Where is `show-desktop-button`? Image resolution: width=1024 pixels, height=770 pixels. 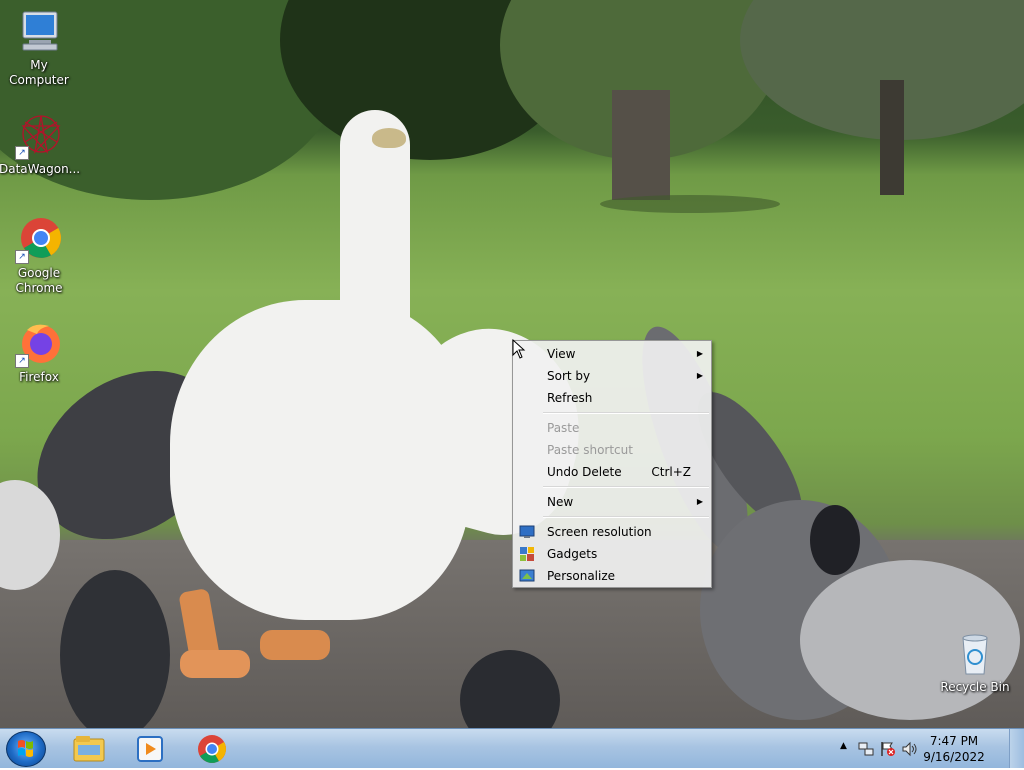
show-desktop-button is located at coordinates (1016, 748).